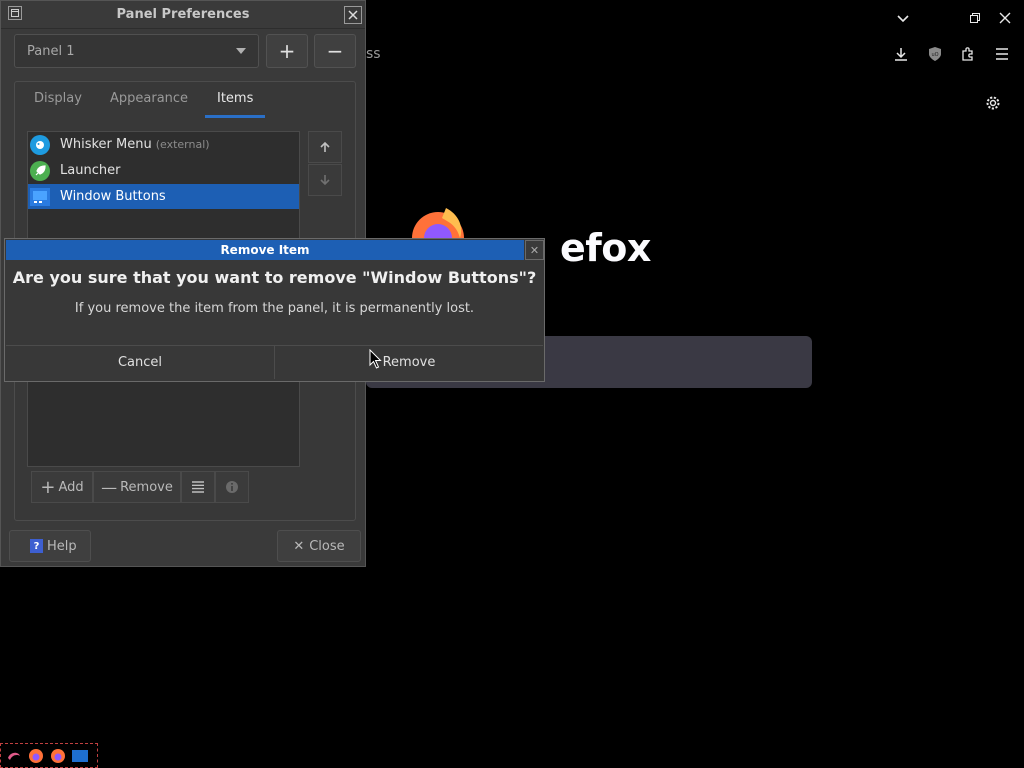 The width and height of the screenshot is (1024, 768). What do you see at coordinates (409, 362) in the screenshot?
I see `remove-button: Remove` at bounding box center [409, 362].